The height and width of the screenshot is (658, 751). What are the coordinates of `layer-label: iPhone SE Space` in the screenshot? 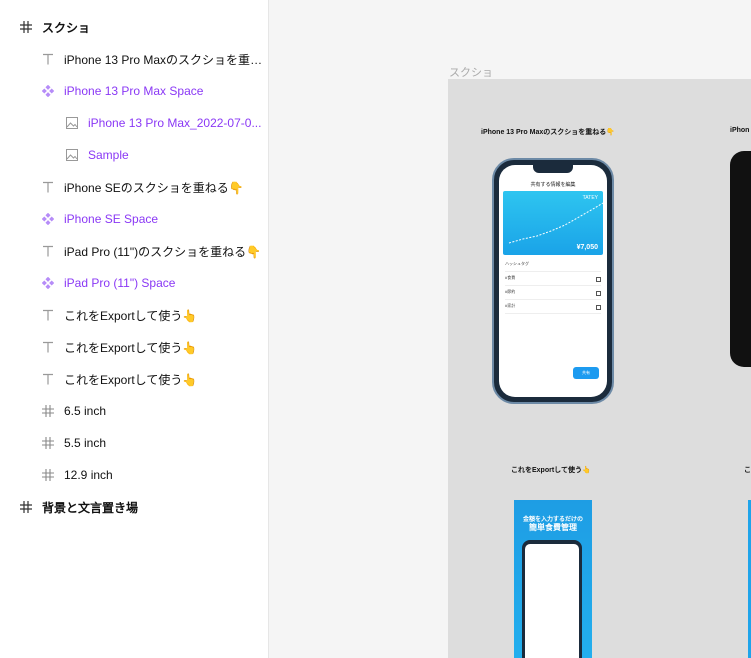 It's located at (111, 219).